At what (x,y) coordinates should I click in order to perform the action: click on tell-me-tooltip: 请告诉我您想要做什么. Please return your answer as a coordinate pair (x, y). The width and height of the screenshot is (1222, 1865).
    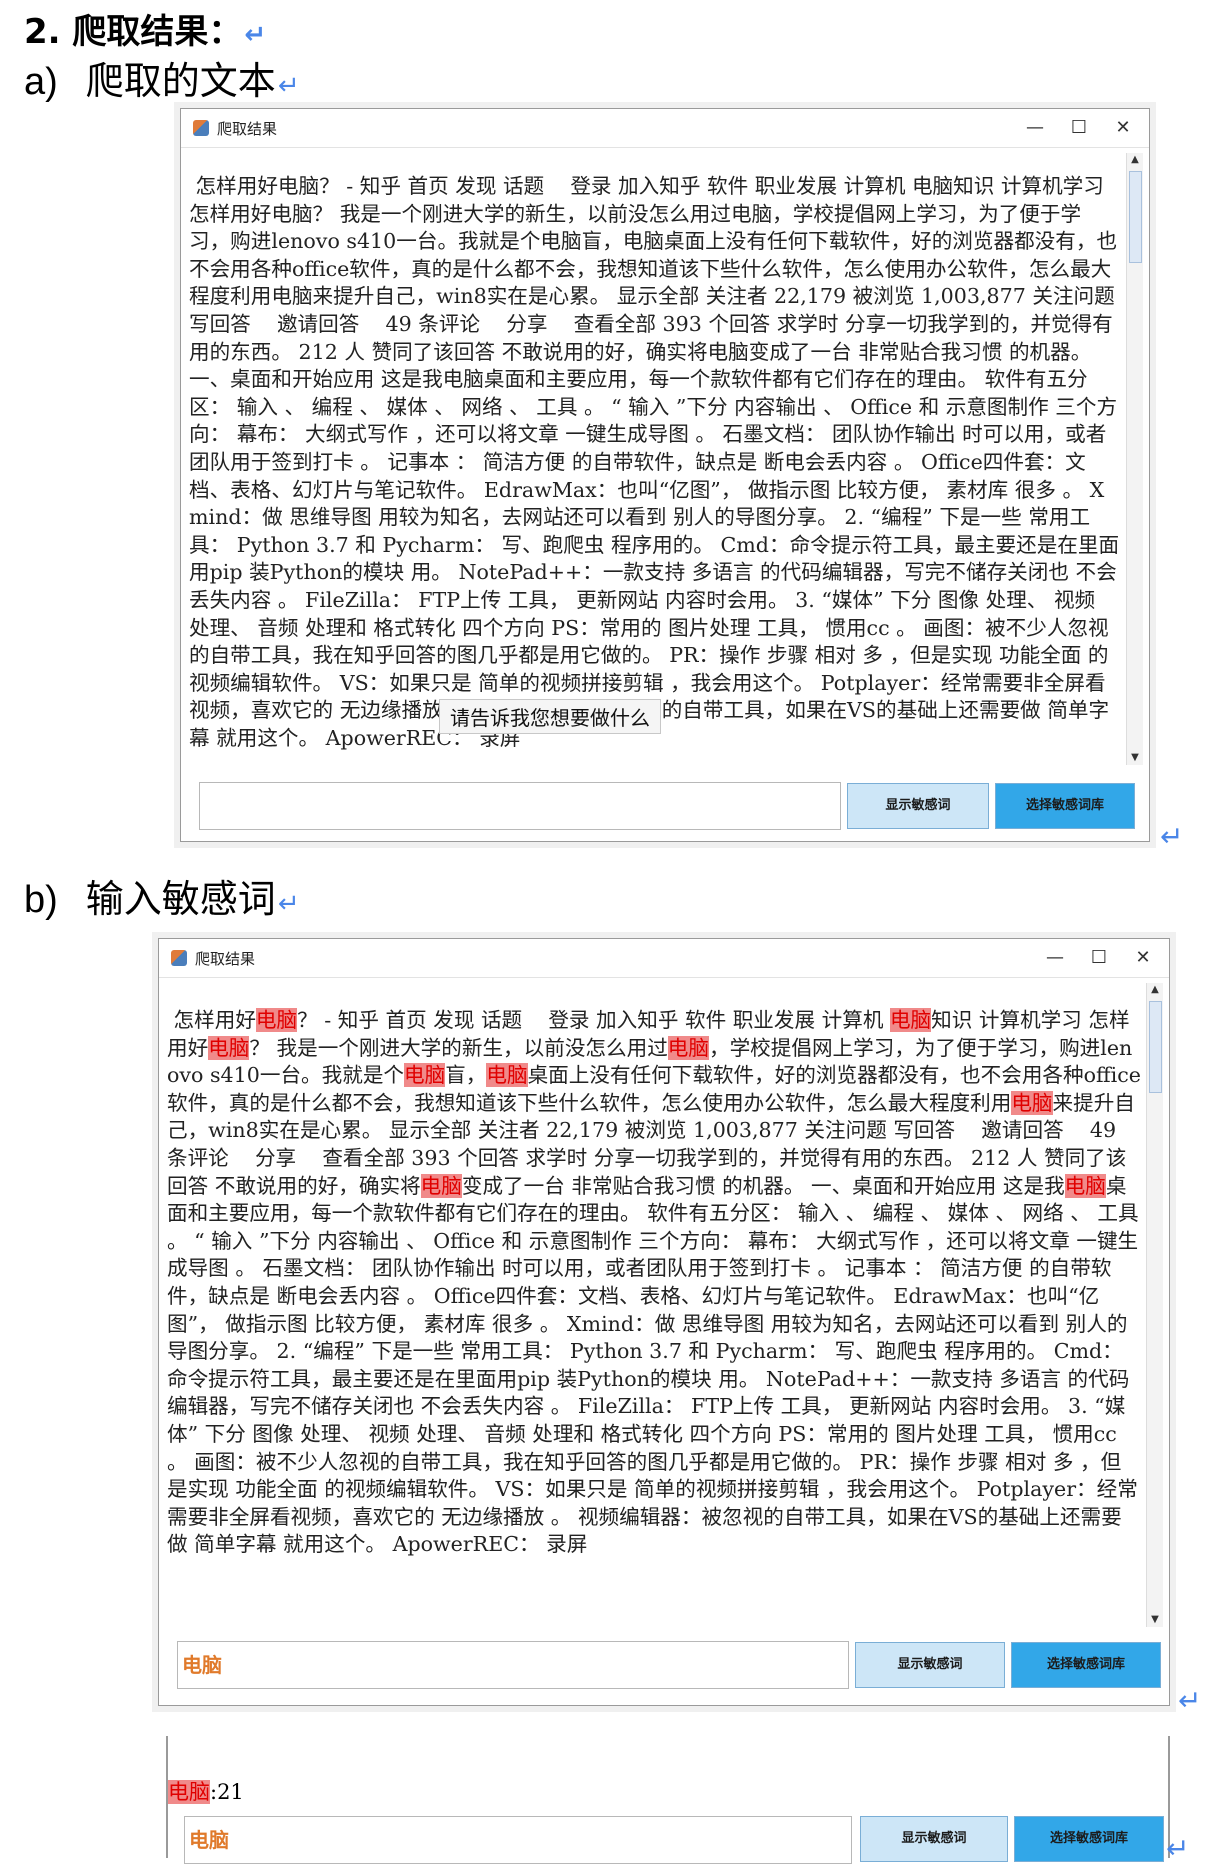
    Looking at the image, I should click on (550, 716).